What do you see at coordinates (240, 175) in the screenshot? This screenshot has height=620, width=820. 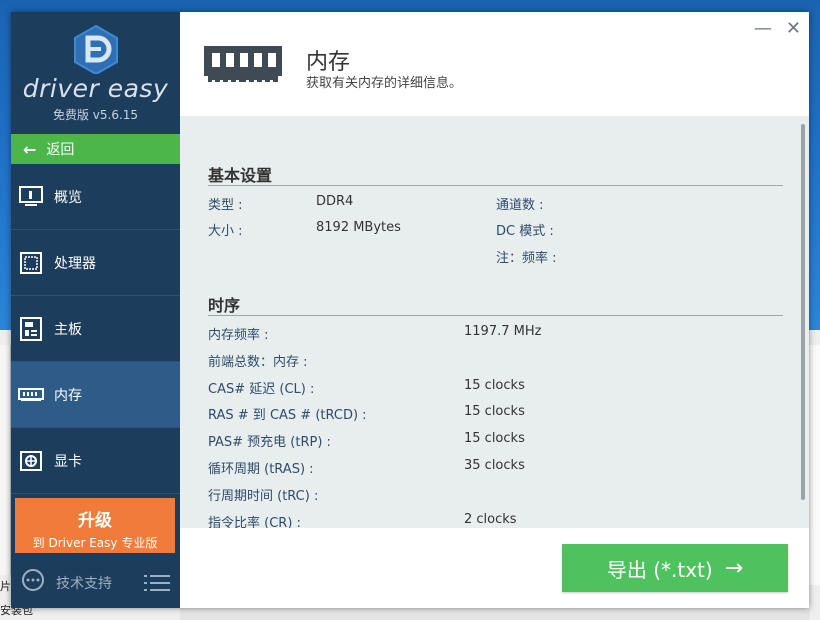 I see `section-title-basic: 基本设置` at bounding box center [240, 175].